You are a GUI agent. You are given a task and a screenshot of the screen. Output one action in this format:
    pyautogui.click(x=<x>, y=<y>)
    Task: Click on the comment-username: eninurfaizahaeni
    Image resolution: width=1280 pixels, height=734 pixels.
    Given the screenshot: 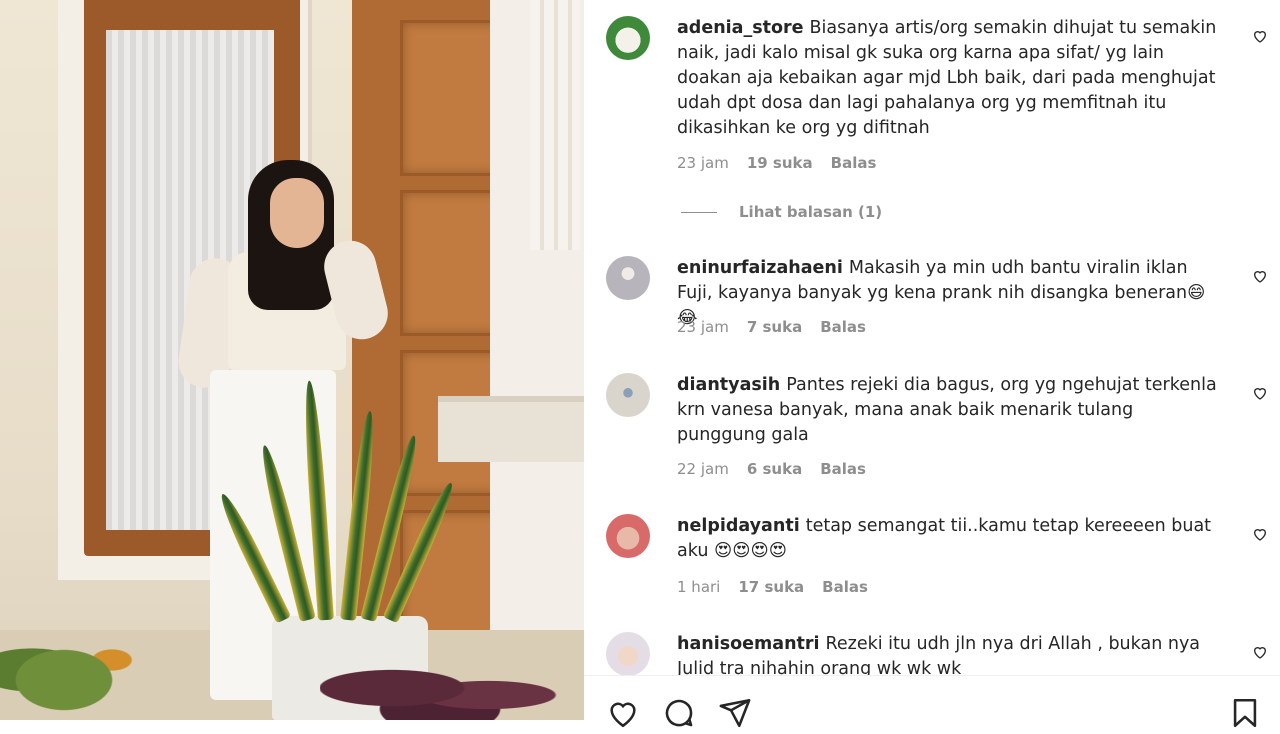 What is the action you would take?
    pyautogui.click(x=760, y=268)
    